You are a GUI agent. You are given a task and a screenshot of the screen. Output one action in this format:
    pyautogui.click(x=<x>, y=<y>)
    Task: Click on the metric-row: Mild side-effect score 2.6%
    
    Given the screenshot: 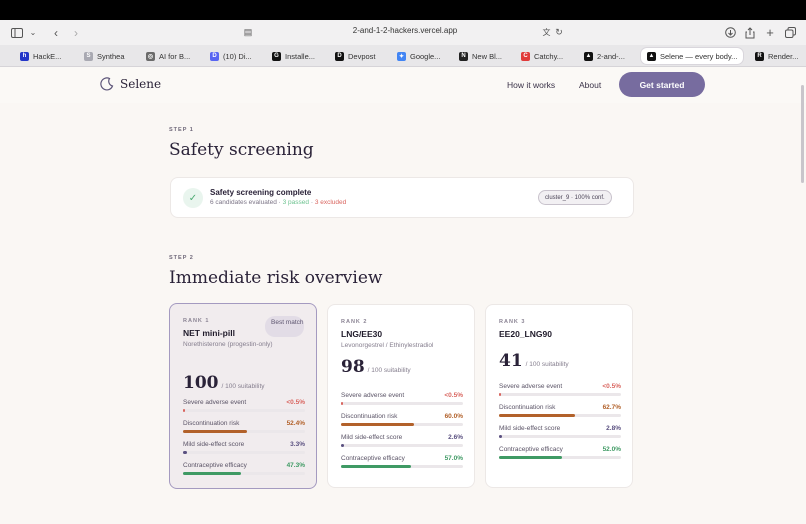 What is the action you would take?
    pyautogui.click(x=402, y=441)
    